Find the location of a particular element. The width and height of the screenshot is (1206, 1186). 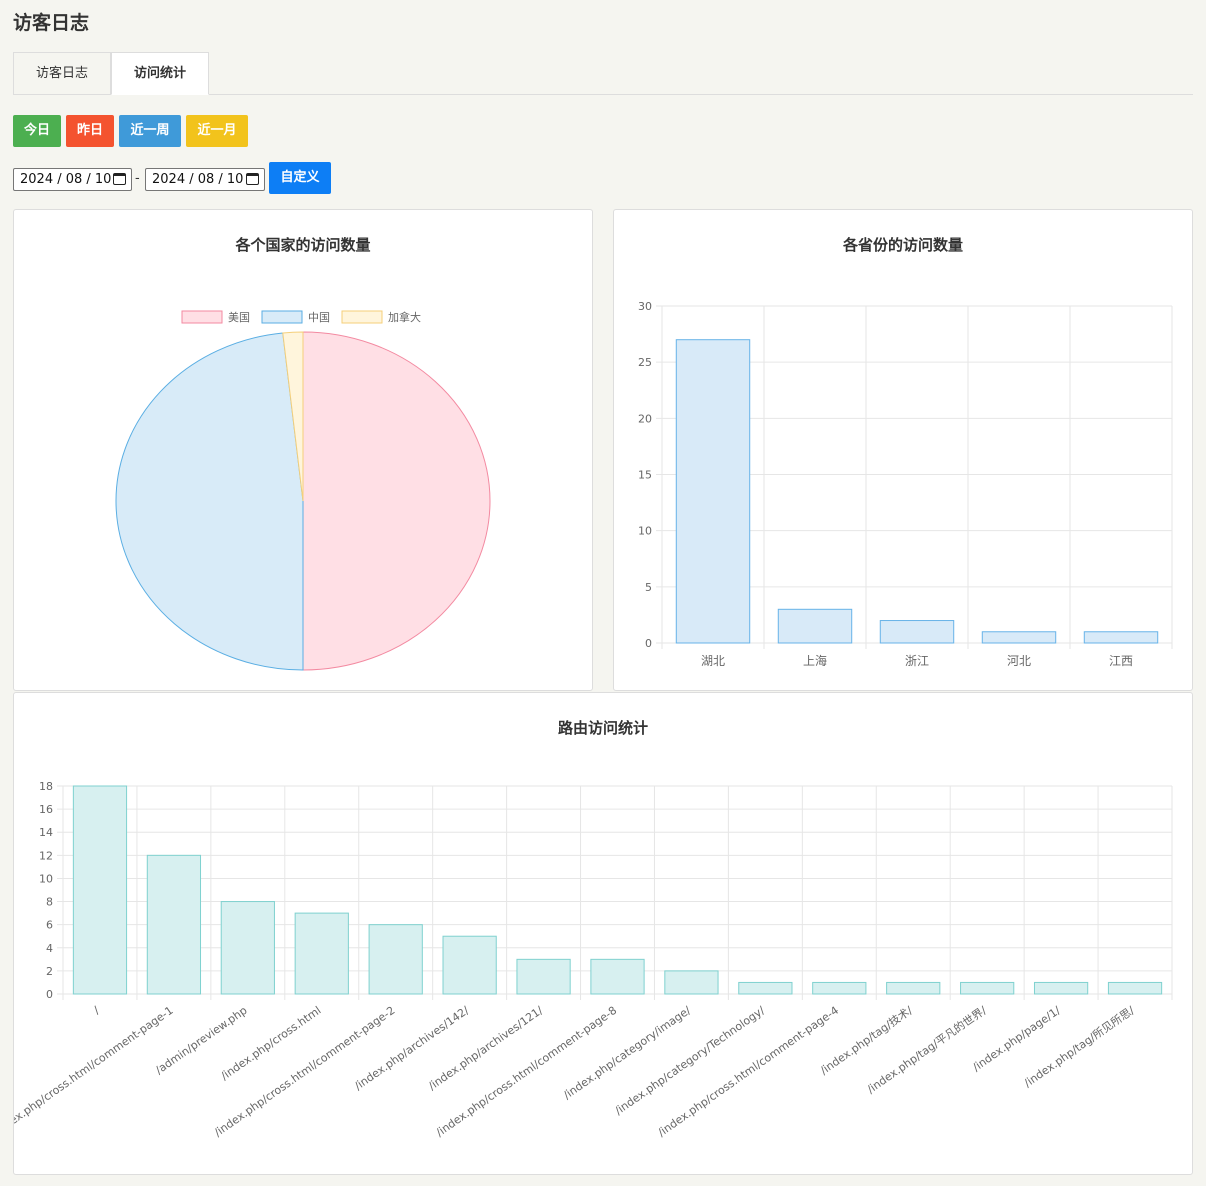

last-week-button: 近一周 is located at coordinates (150, 131).